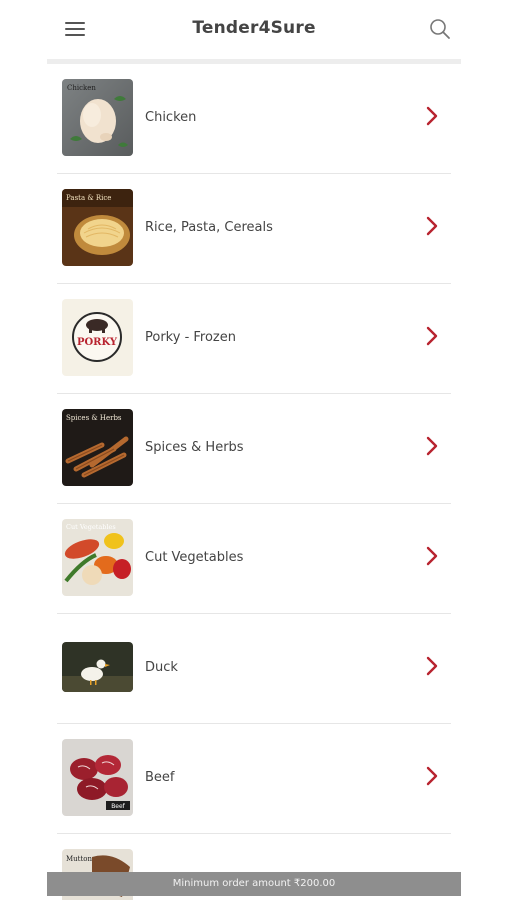  I want to click on category-thumbnail: Pasta & Rice, so click(97, 227).